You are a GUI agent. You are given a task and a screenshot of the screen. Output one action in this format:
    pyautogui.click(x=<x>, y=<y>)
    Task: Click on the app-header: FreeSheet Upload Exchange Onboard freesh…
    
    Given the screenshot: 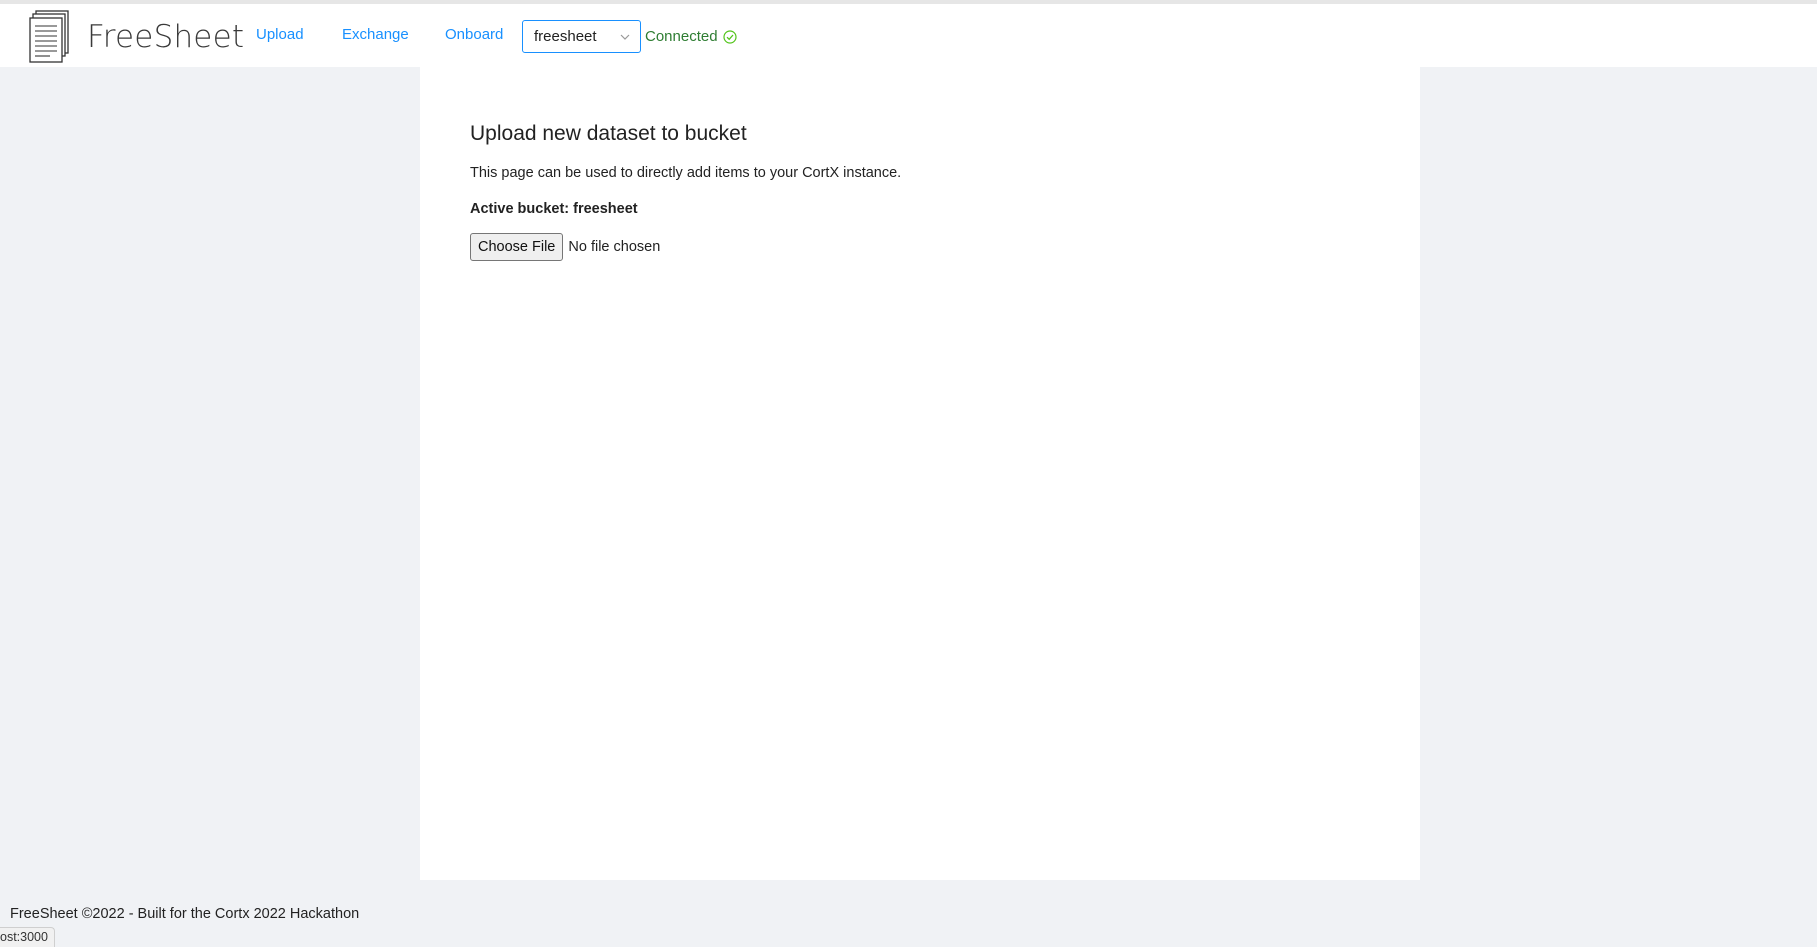 What is the action you would take?
    pyautogui.click(x=908, y=35)
    